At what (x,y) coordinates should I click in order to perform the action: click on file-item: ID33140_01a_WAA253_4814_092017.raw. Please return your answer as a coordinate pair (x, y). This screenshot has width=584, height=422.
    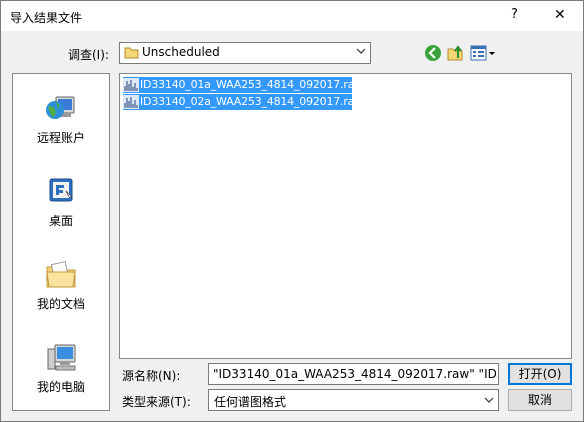
    Looking at the image, I should click on (243, 85).